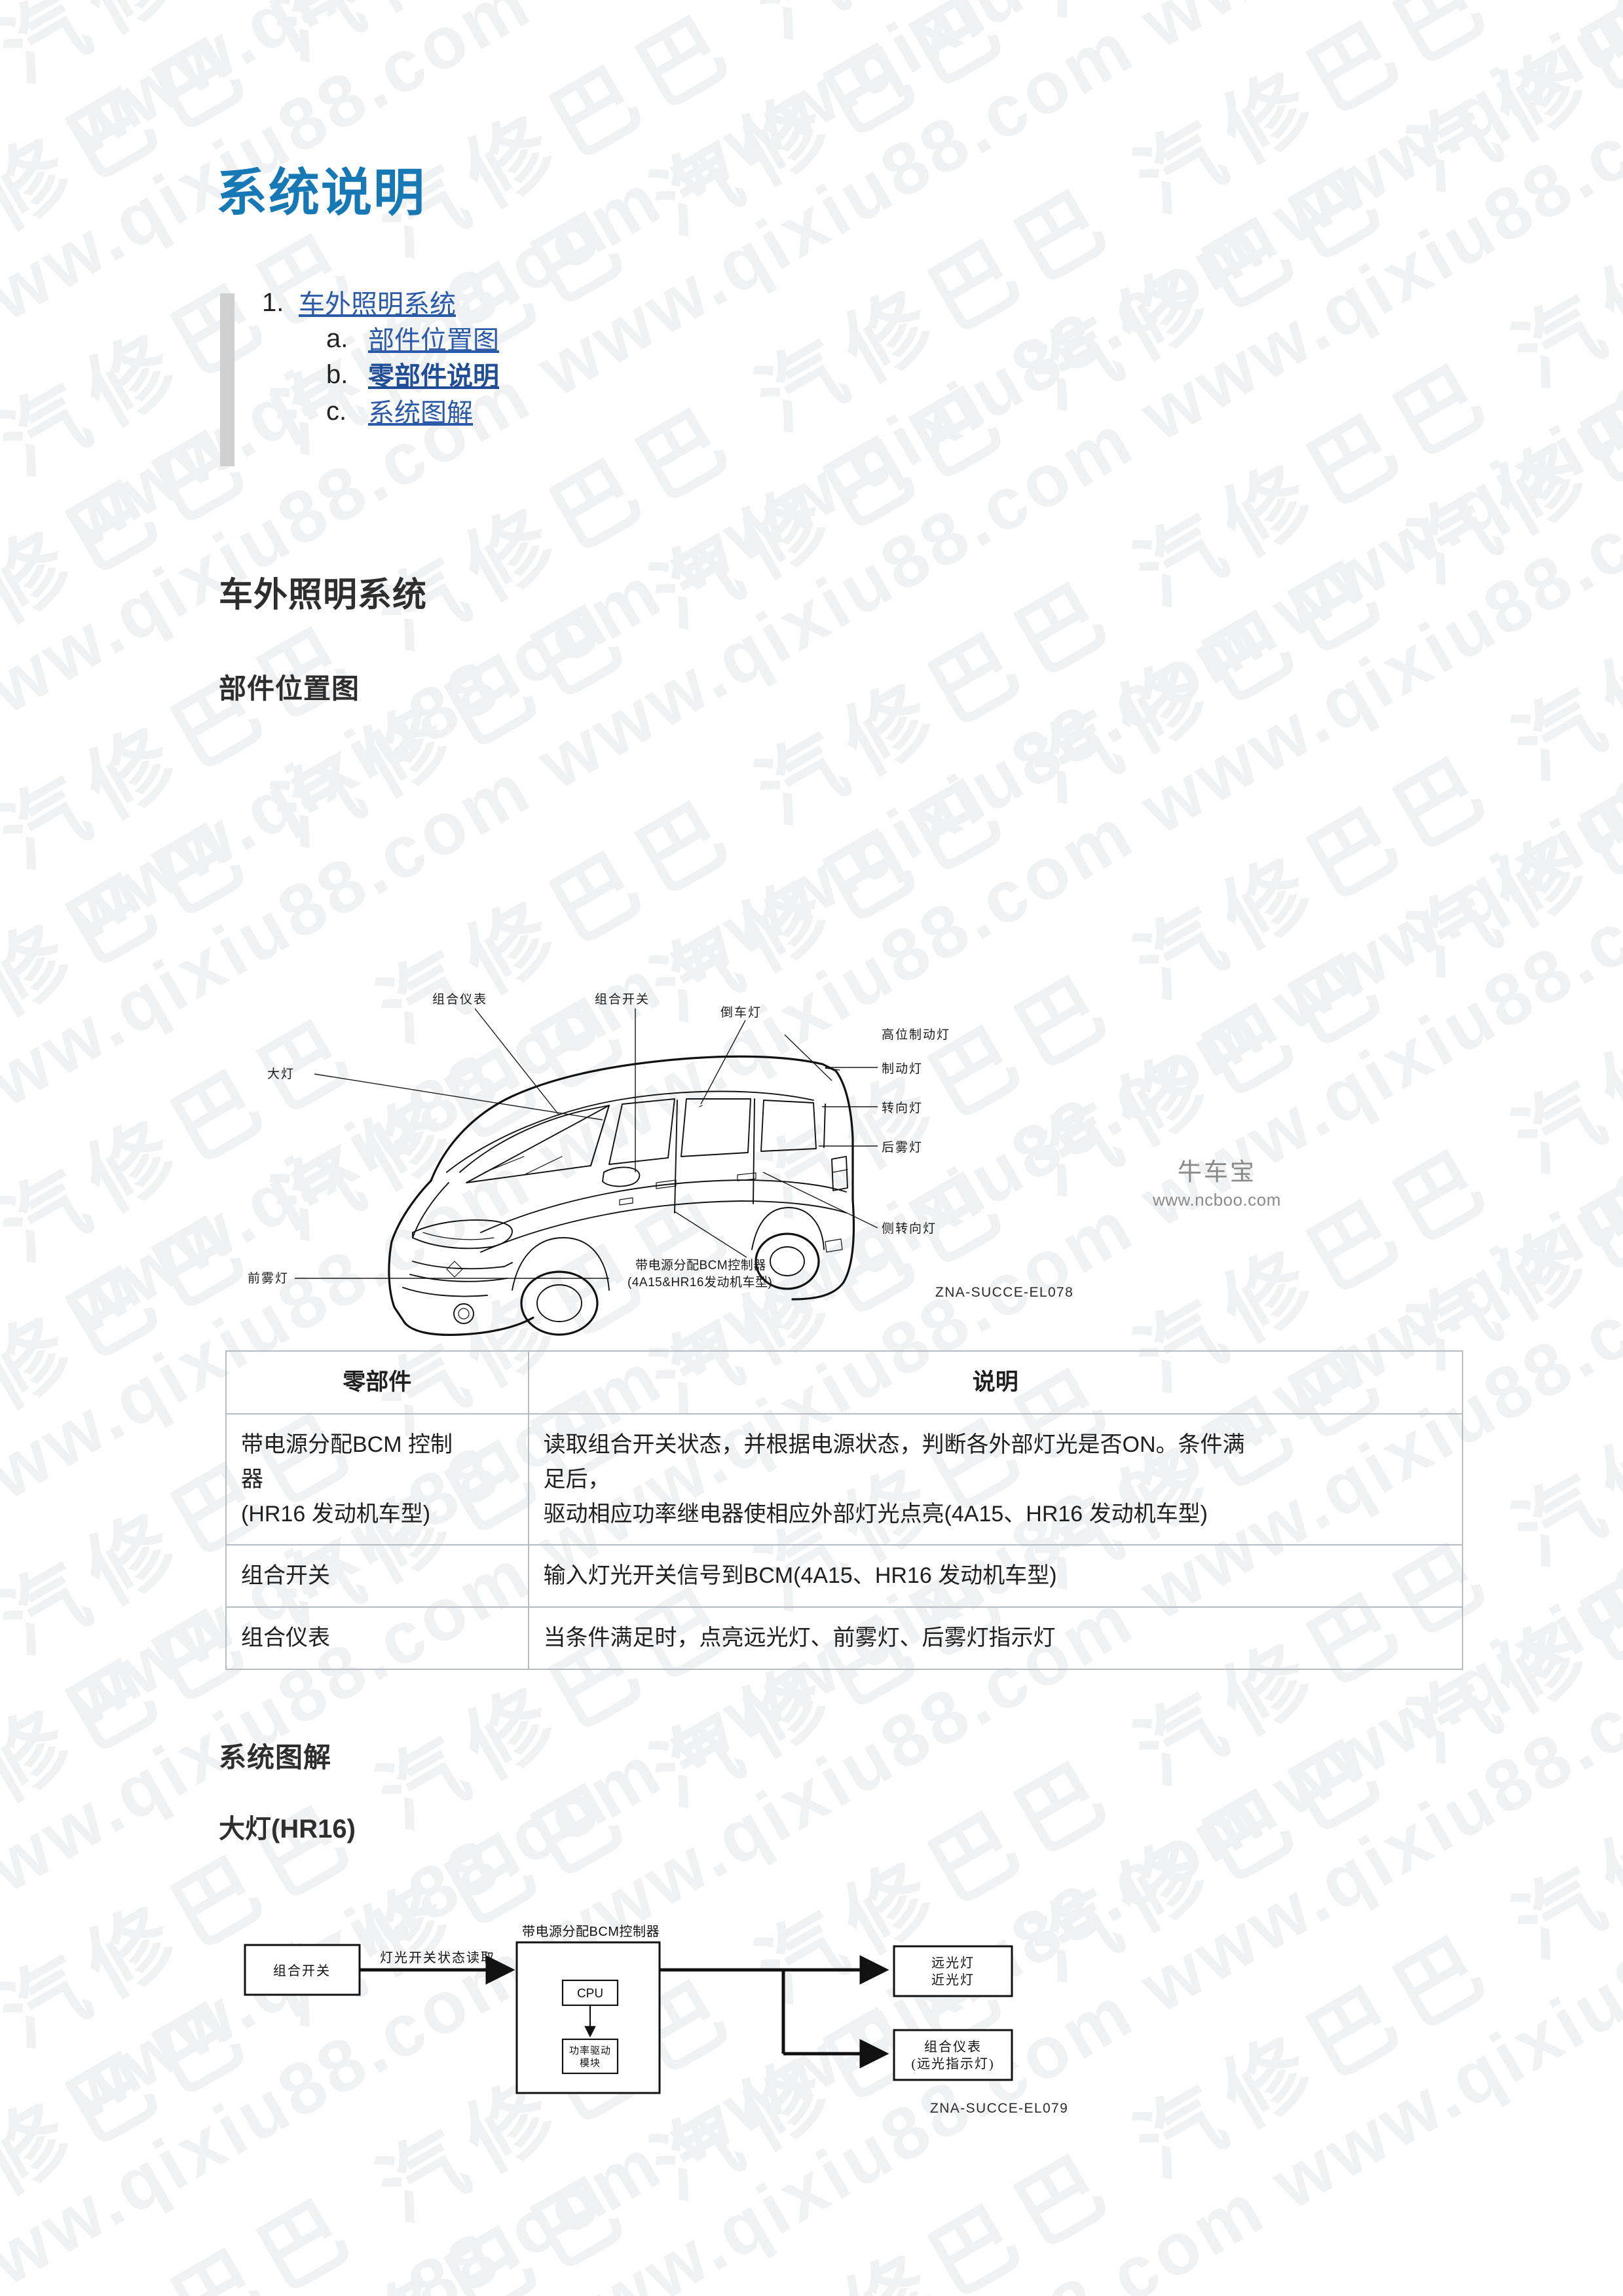  What do you see at coordinates (590, 1994) in the screenshot?
I see `flow-label-cpu: CPU` at bounding box center [590, 1994].